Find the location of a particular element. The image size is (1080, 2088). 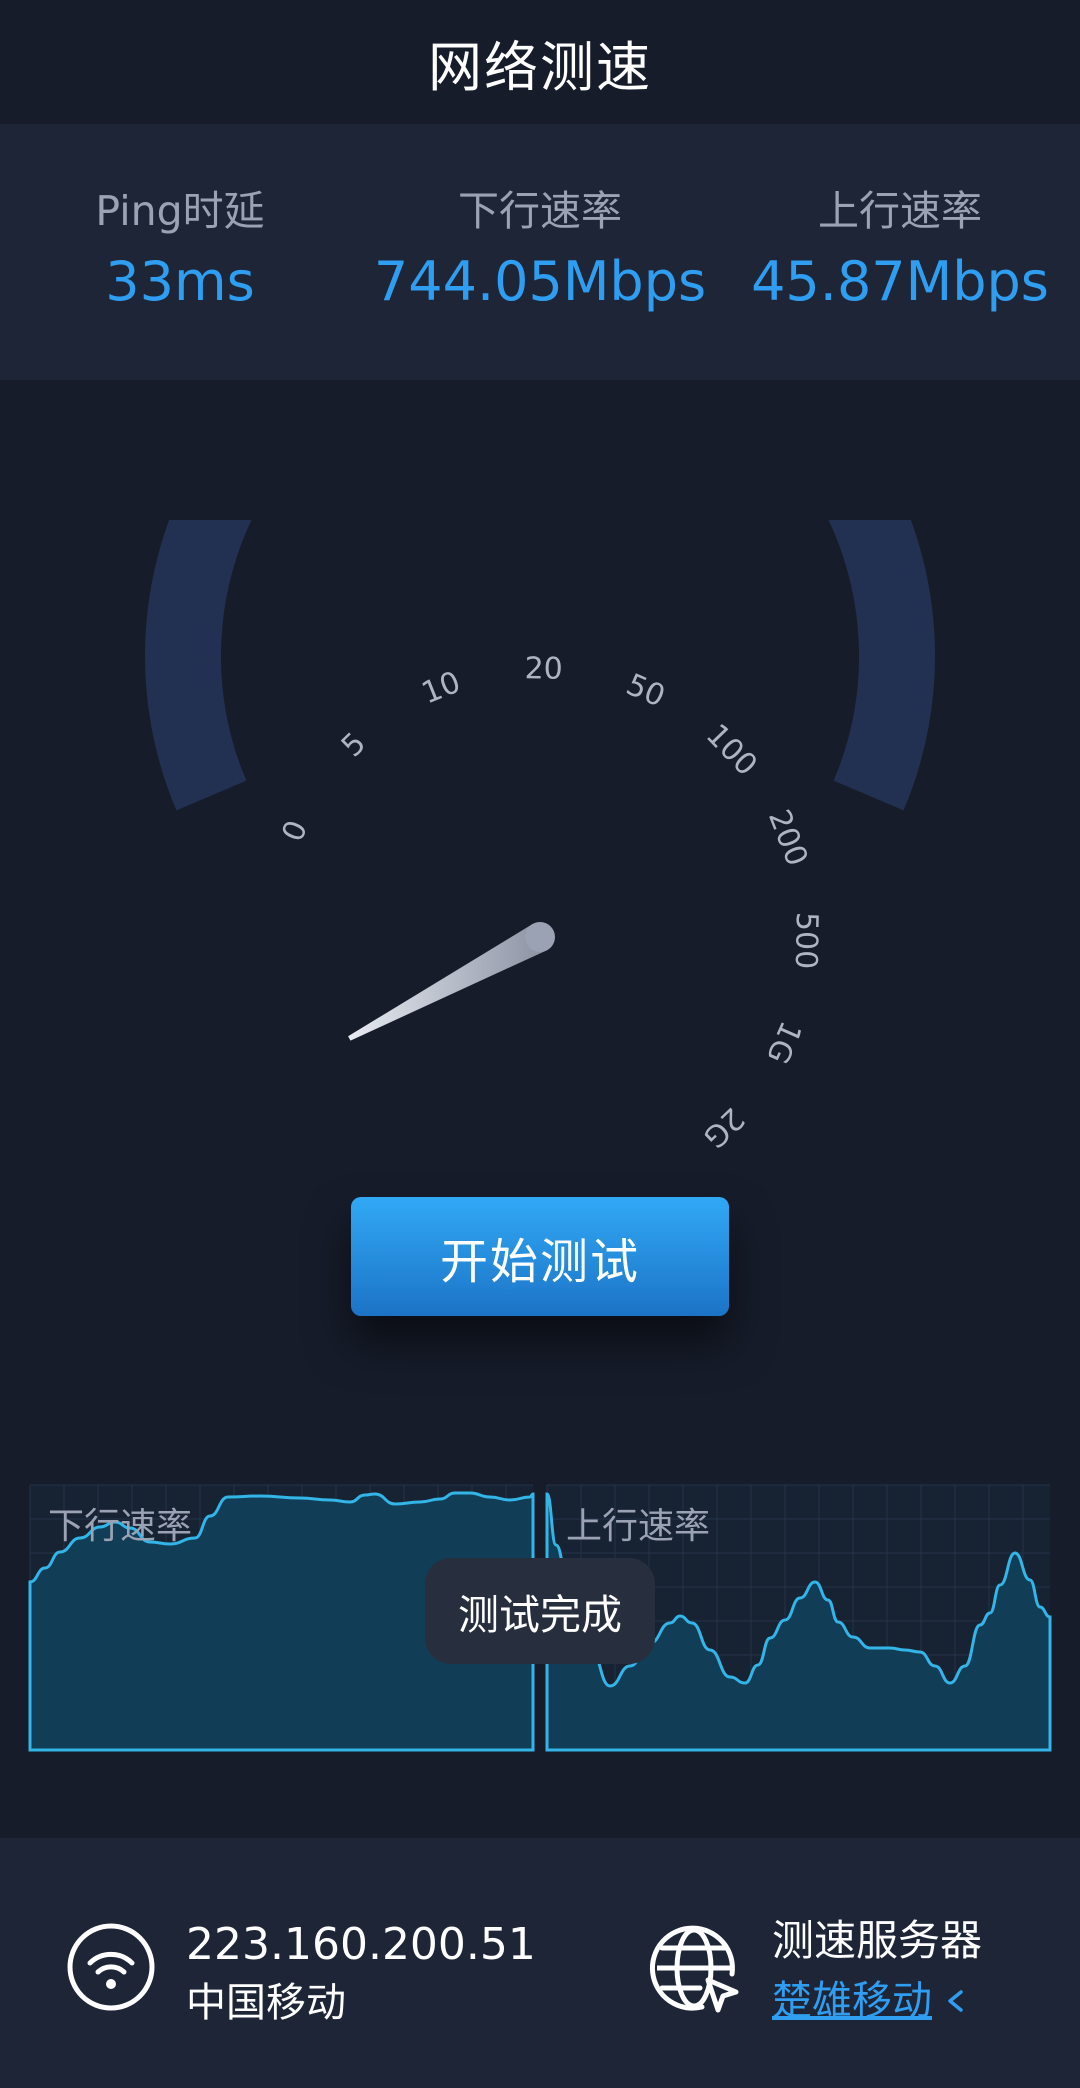

gauge-tick-label: 500 is located at coordinates (806, 941).